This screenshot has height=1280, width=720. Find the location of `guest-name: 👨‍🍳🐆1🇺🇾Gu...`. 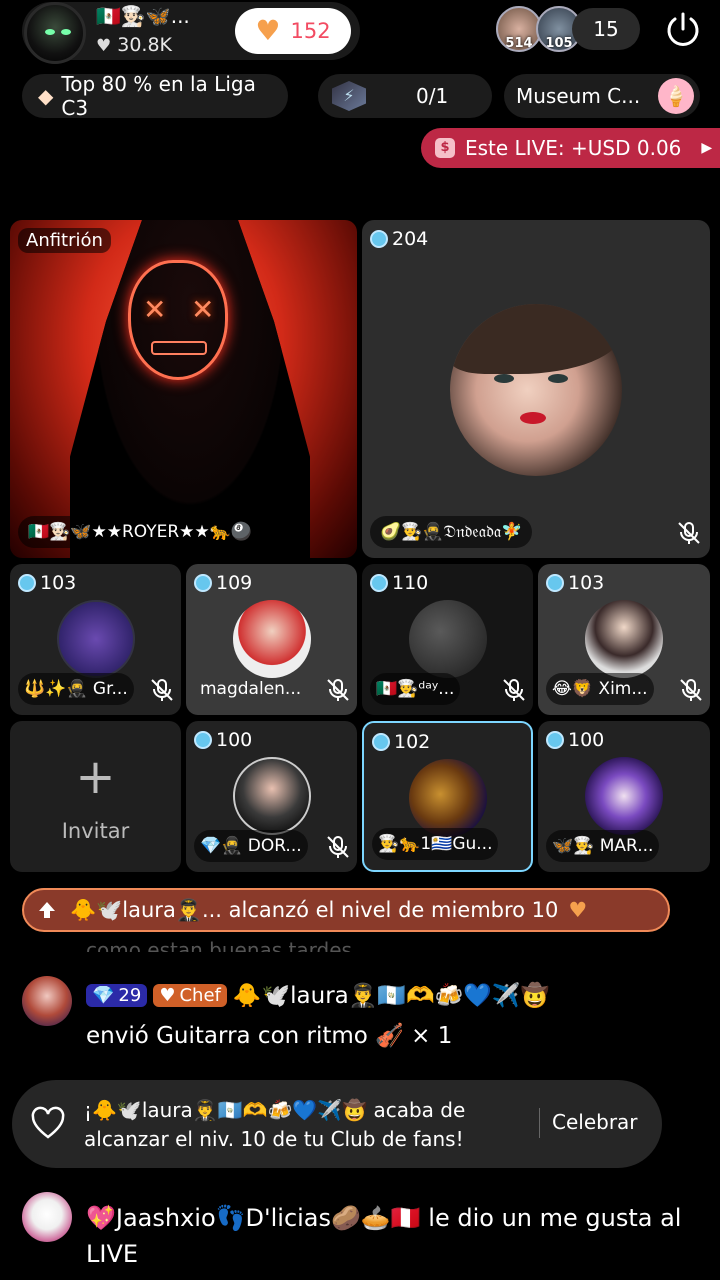

guest-name: 👨‍🍳🐆1🇺🇾Gu... is located at coordinates (435, 844).